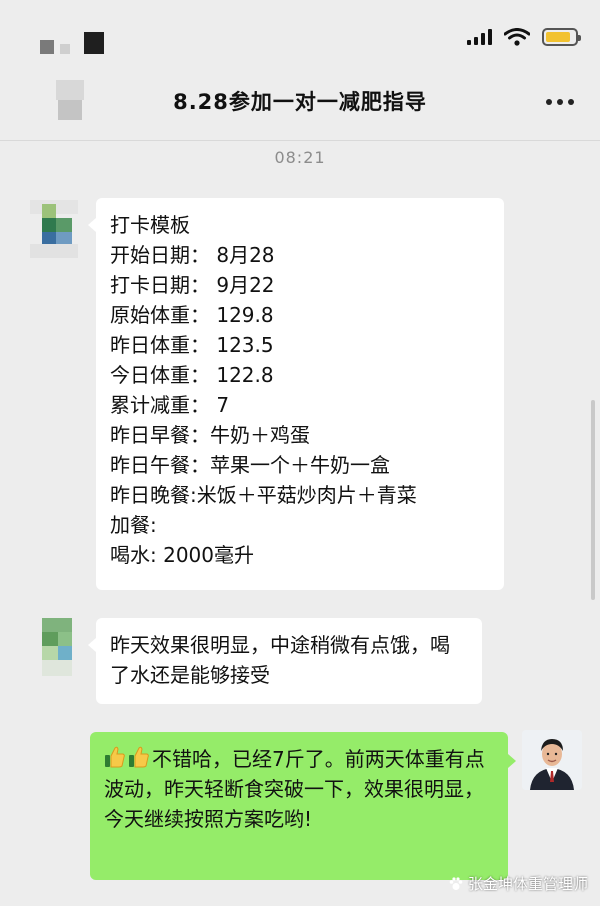 The height and width of the screenshot is (906, 600). I want to click on status-mosaic, so click(73, 43).